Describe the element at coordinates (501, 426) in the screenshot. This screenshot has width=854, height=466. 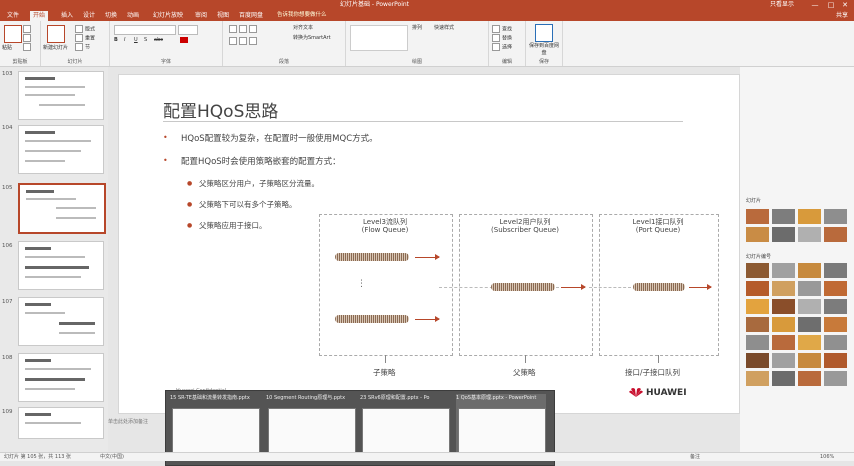
I see `window-preview-4: 1 QoS基本原理.pptx - PowerPoint` at that location.